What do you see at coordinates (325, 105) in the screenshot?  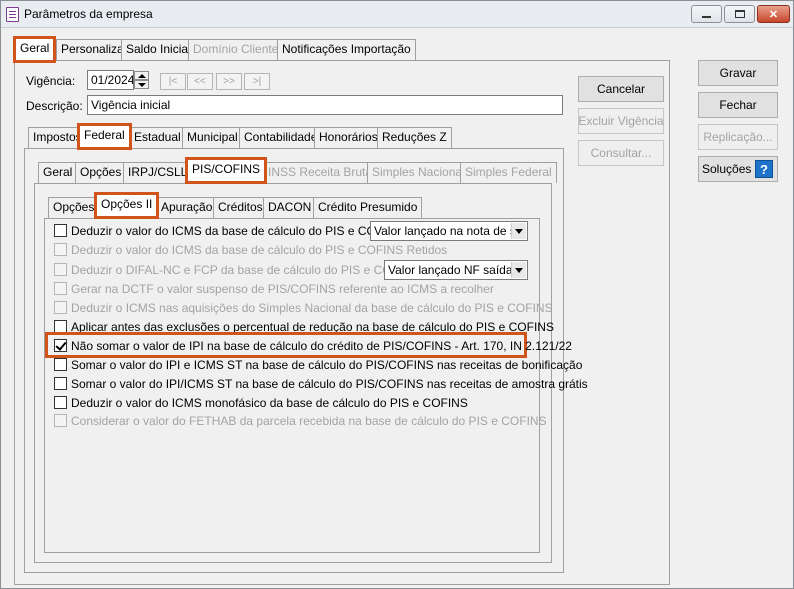 I see `descricao-input: Vigência inicial` at bounding box center [325, 105].